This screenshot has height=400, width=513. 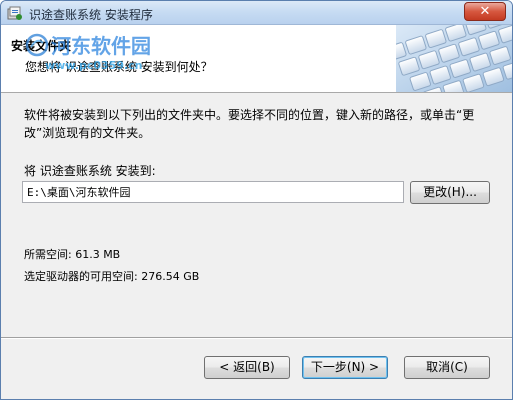 I want to click on keyboard-banner-image, so click(x=454, y=58).